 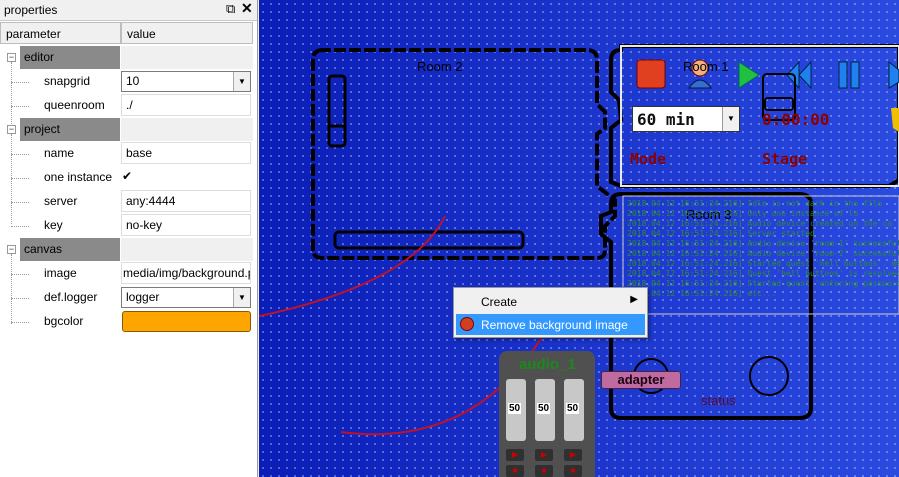 I want to click on room1-label: Room 1, so click(x=706, y=66).